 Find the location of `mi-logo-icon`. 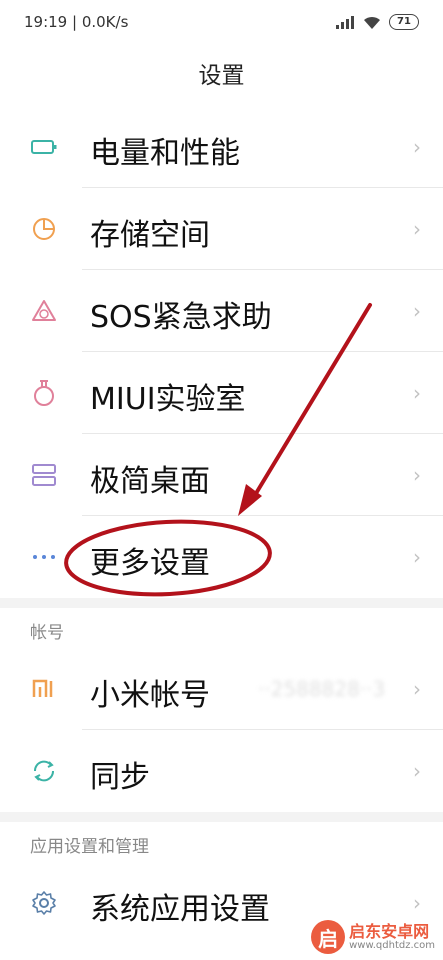

mi-logo-icon is located at coordinates (44, 689).